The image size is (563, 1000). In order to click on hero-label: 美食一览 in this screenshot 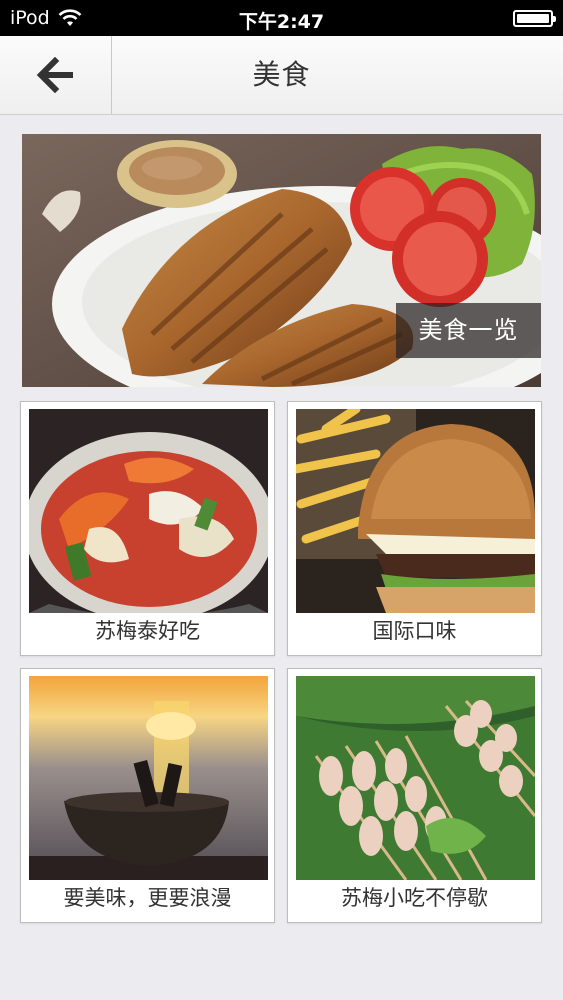, I will do `click(468, 330)`.